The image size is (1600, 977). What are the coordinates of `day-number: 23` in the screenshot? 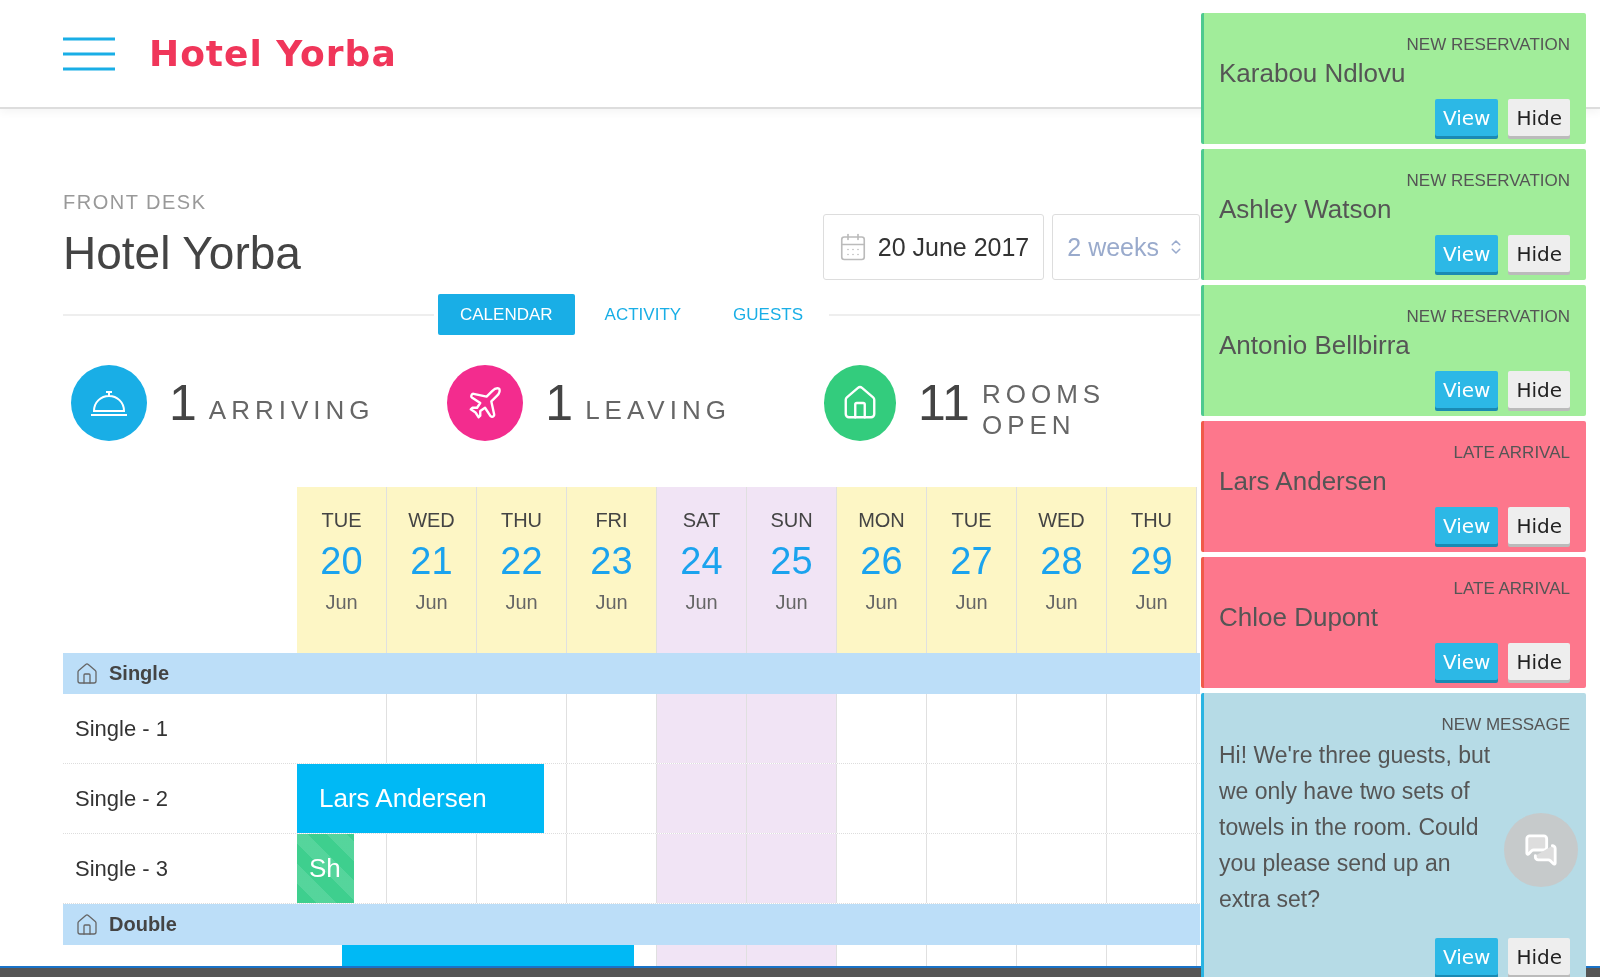 It's located at (611, 561).